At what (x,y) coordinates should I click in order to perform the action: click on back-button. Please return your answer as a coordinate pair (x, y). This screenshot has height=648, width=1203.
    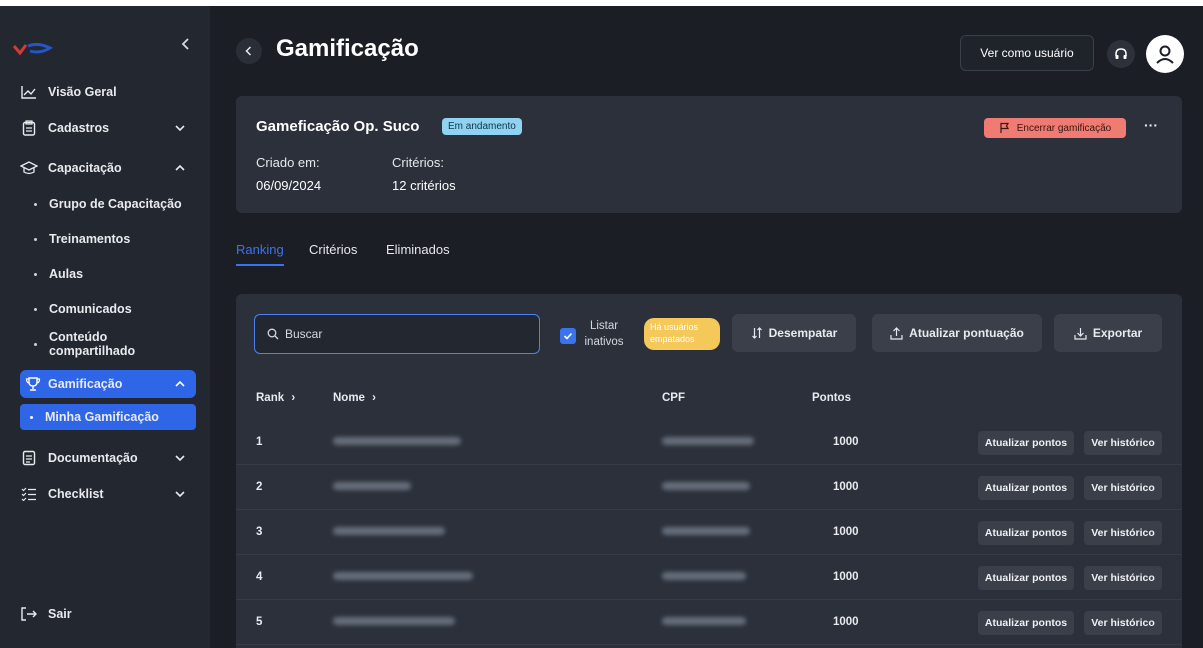
    Looking at the image, I should click on (249, 51).